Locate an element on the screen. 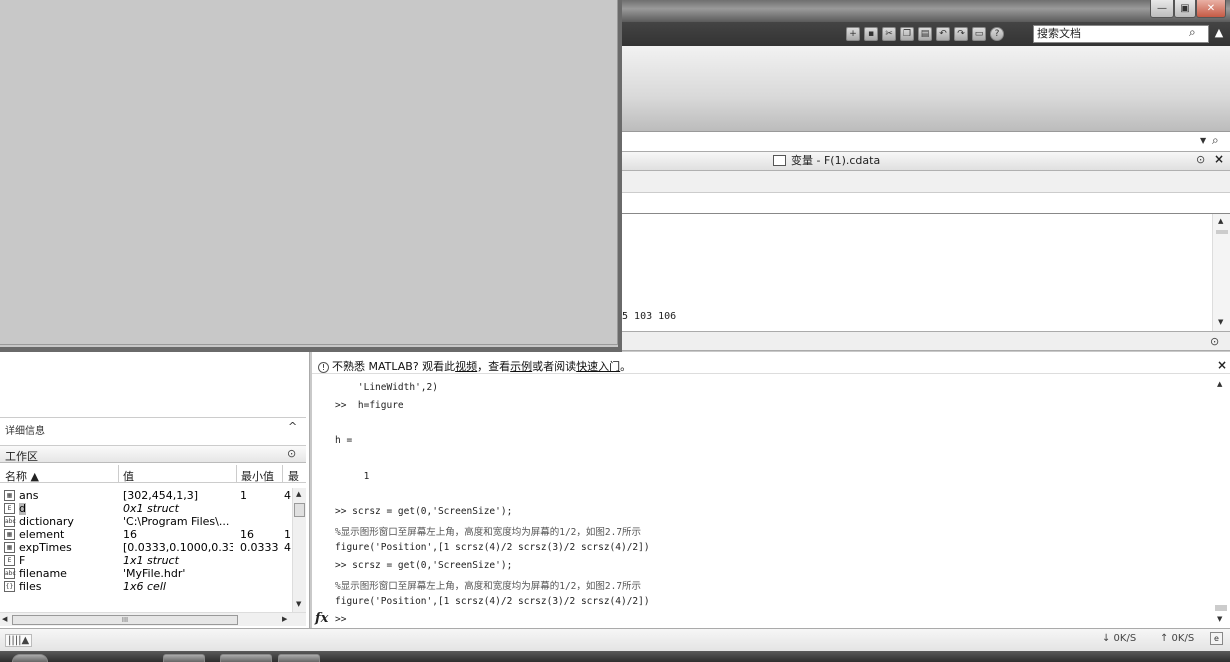 The image size is (1230, 662). column-value: 值 is located at coordinates (128, 476).